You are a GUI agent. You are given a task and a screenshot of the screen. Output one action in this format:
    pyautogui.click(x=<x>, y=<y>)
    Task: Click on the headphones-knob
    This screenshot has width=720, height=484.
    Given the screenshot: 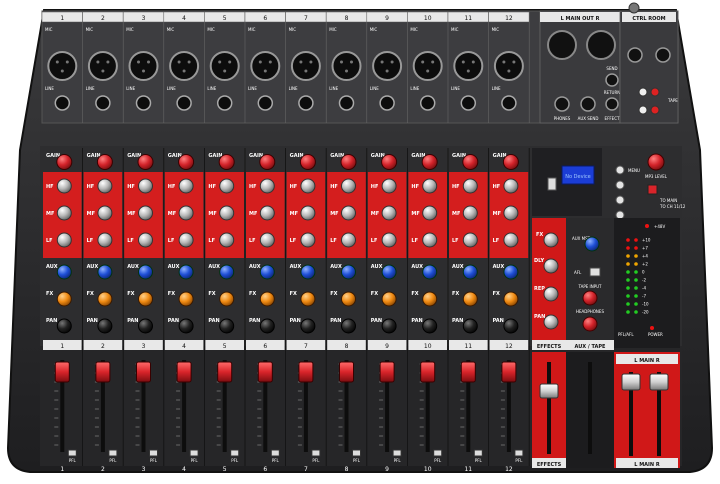 What is the action you would take?
    pyautogui.click(x=590, y=324)
    